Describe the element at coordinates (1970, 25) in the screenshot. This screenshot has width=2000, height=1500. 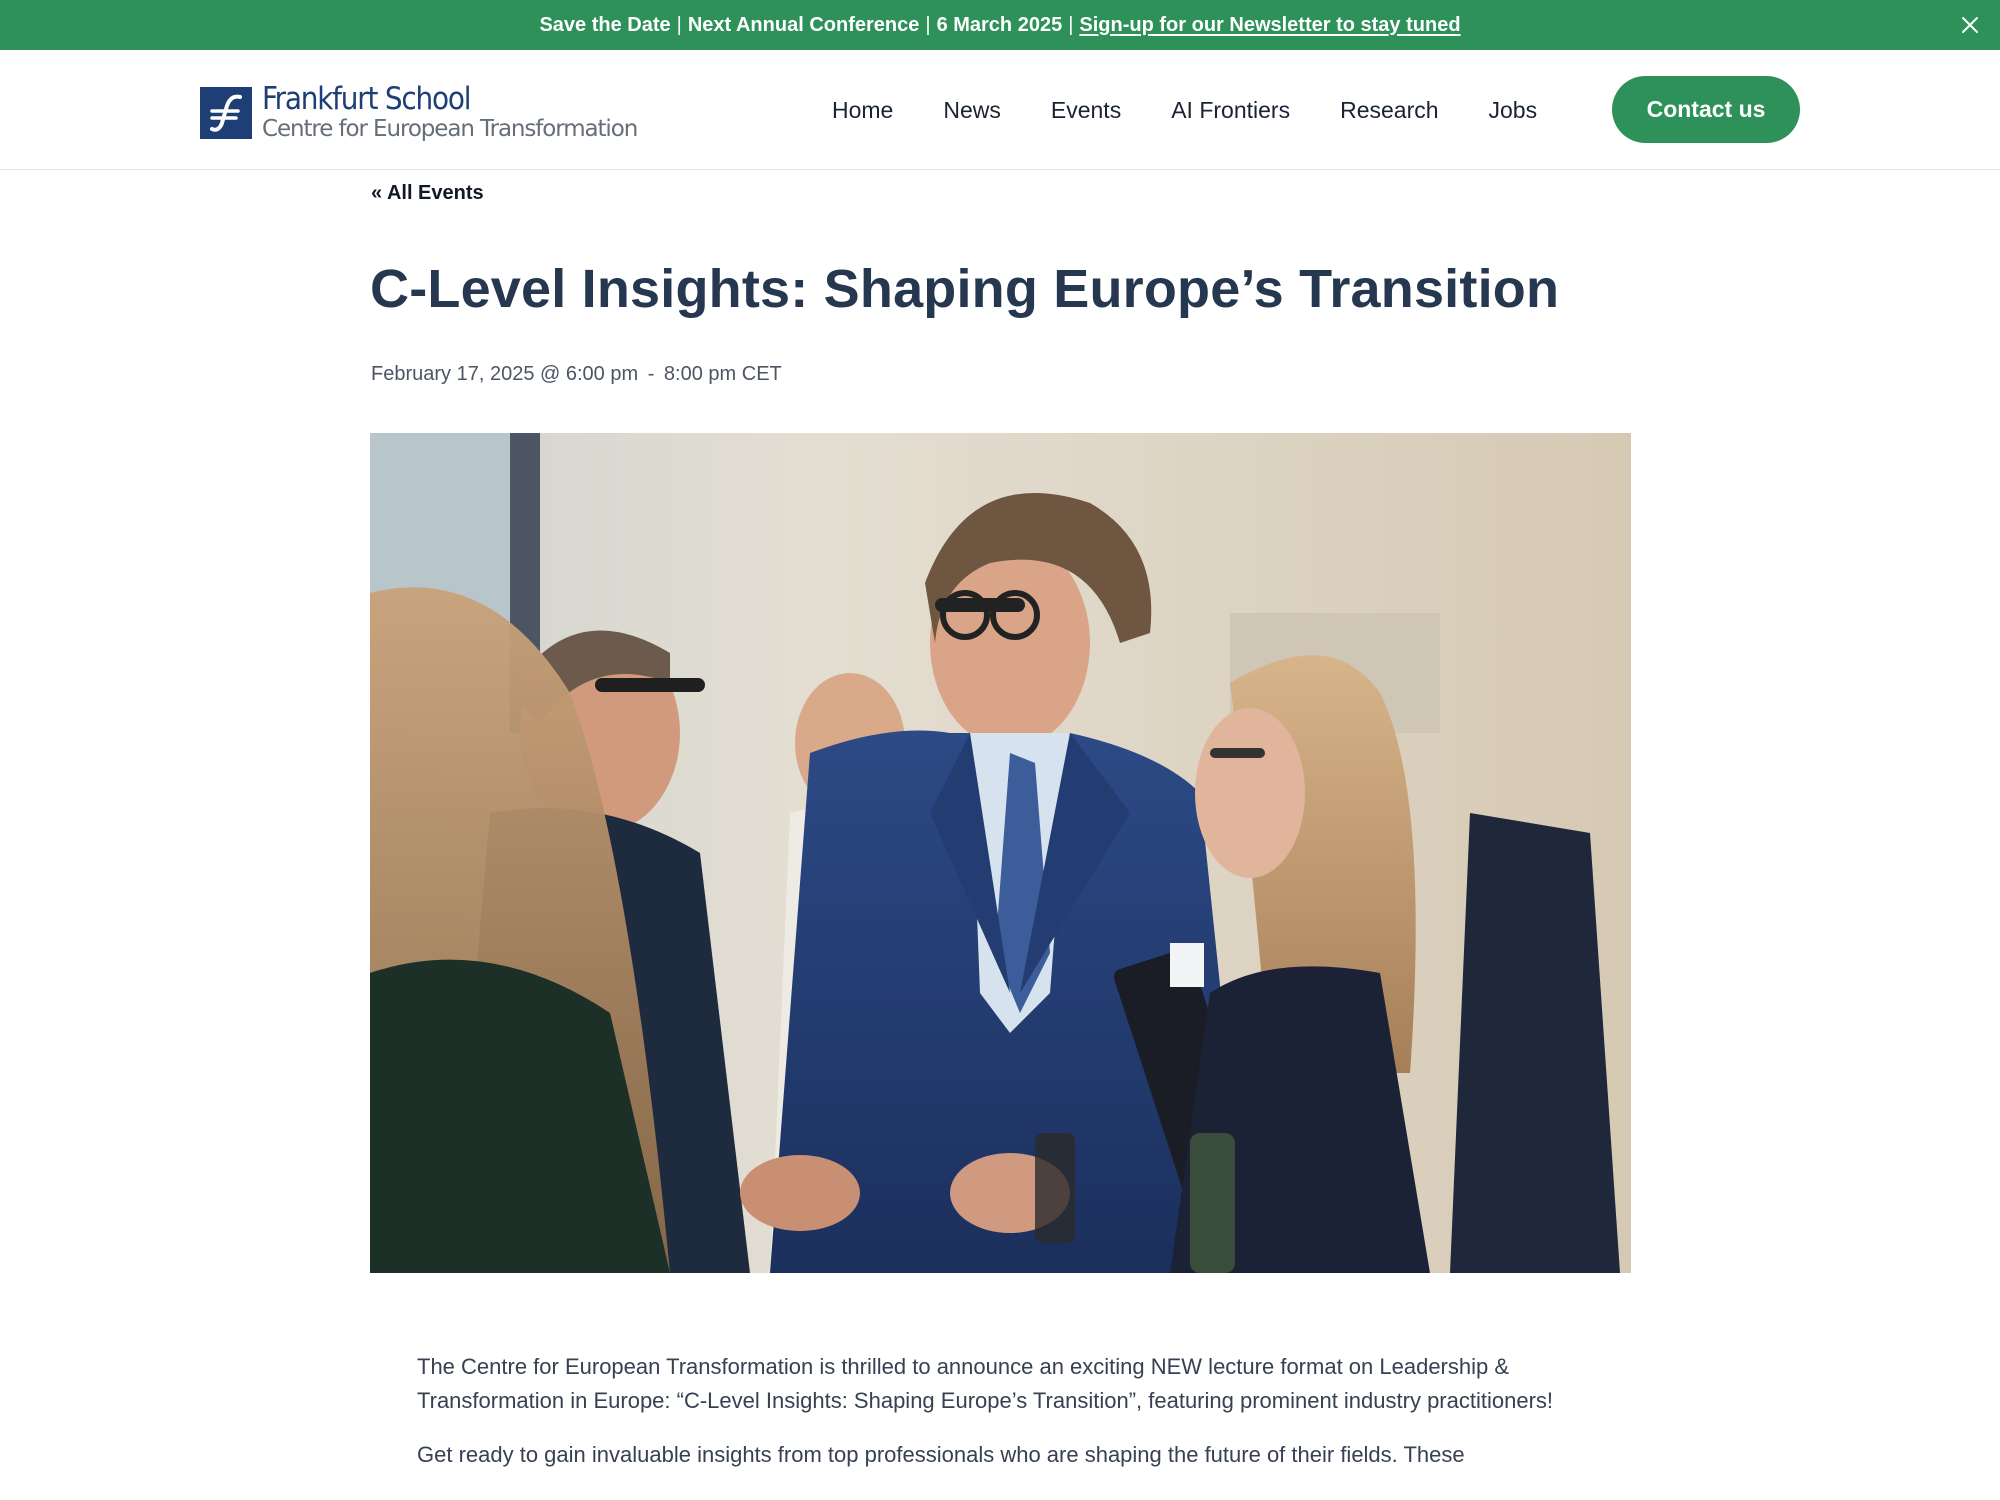
I see `close-icon` at that location.